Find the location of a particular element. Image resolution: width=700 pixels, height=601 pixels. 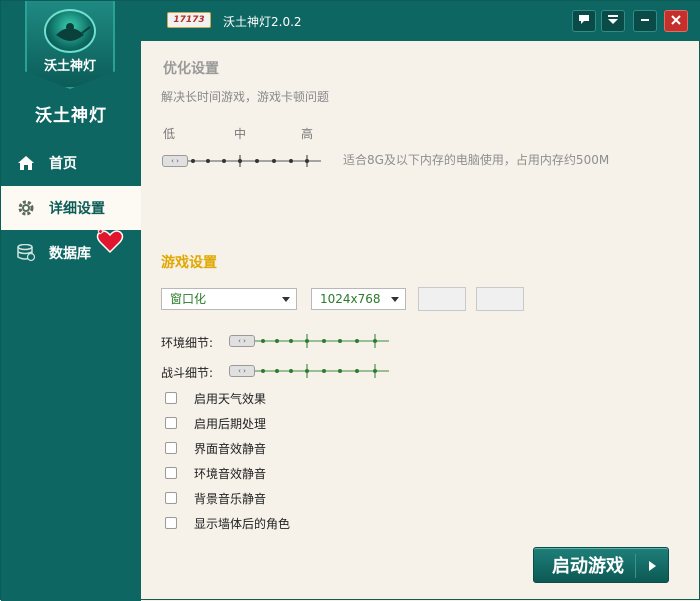

logo-text: 沃土神灯 is located at coordinates (69, 66).